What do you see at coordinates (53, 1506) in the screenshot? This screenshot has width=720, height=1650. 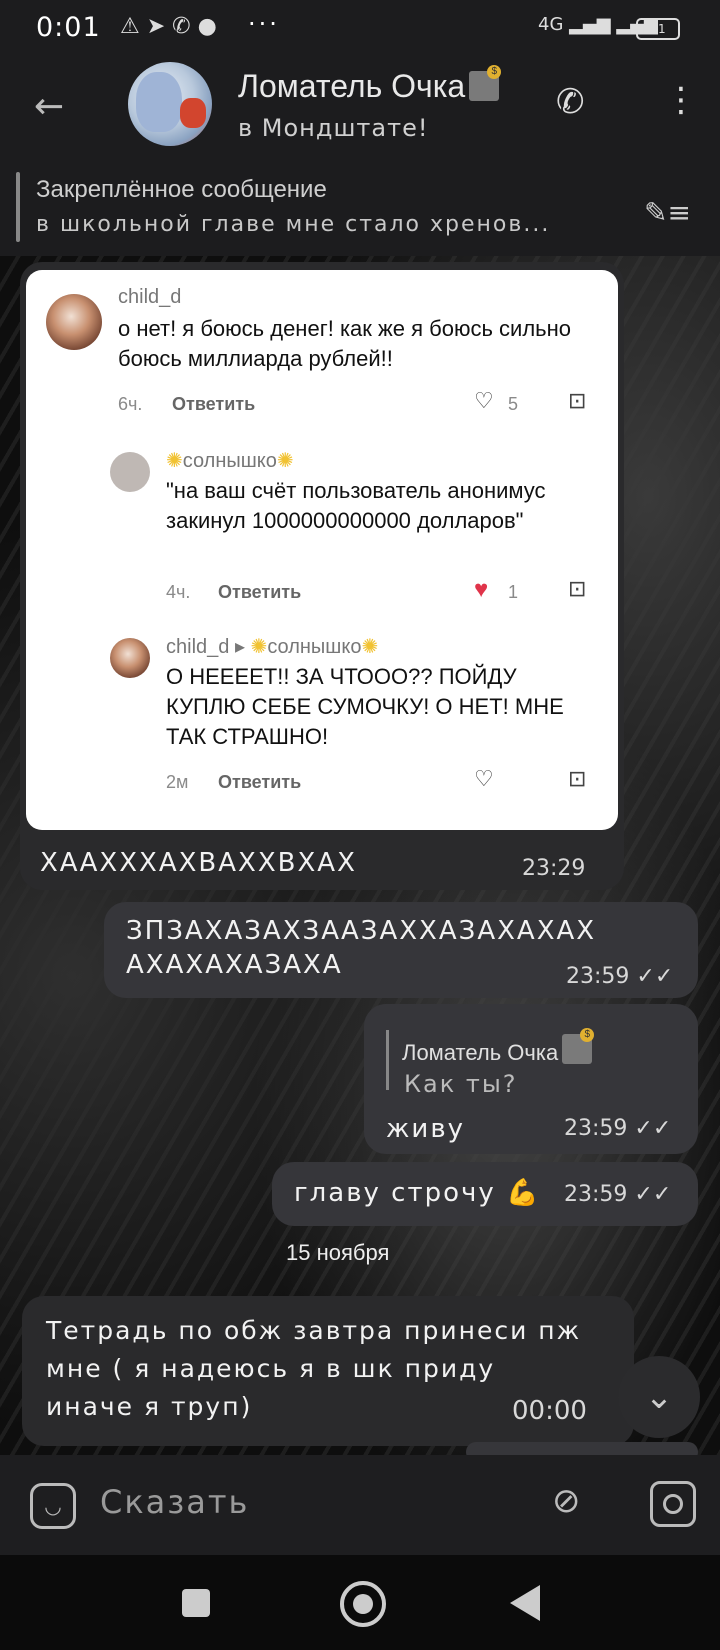 I see `emoji-icon: ◡` at bounding box center [53, 1506].